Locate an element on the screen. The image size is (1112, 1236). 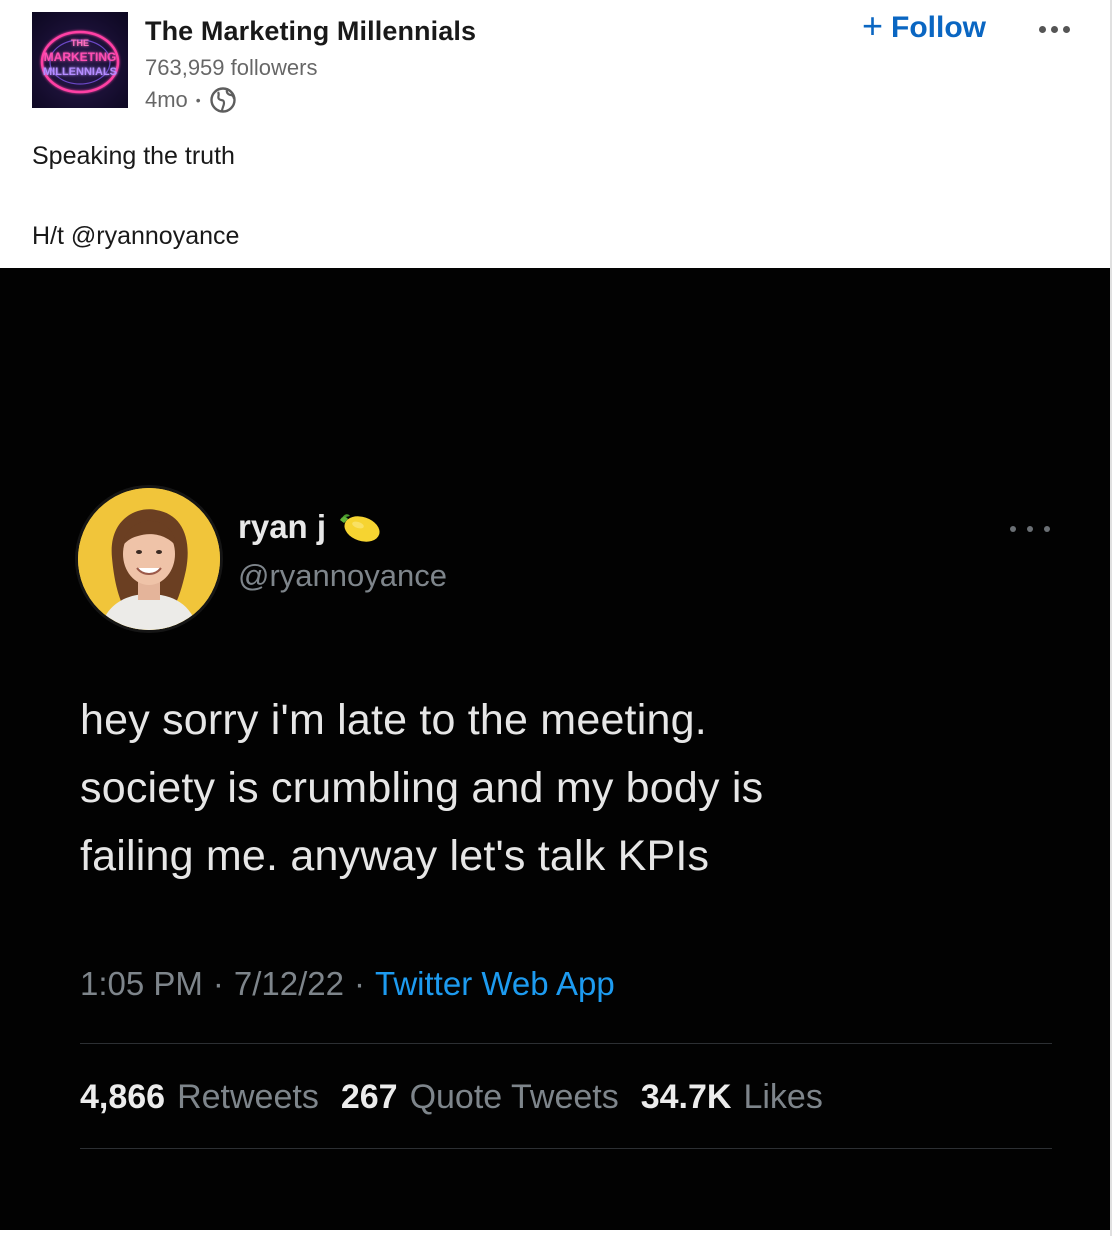
logo-line-2: MARKETING is located at coordinates (80, 57).